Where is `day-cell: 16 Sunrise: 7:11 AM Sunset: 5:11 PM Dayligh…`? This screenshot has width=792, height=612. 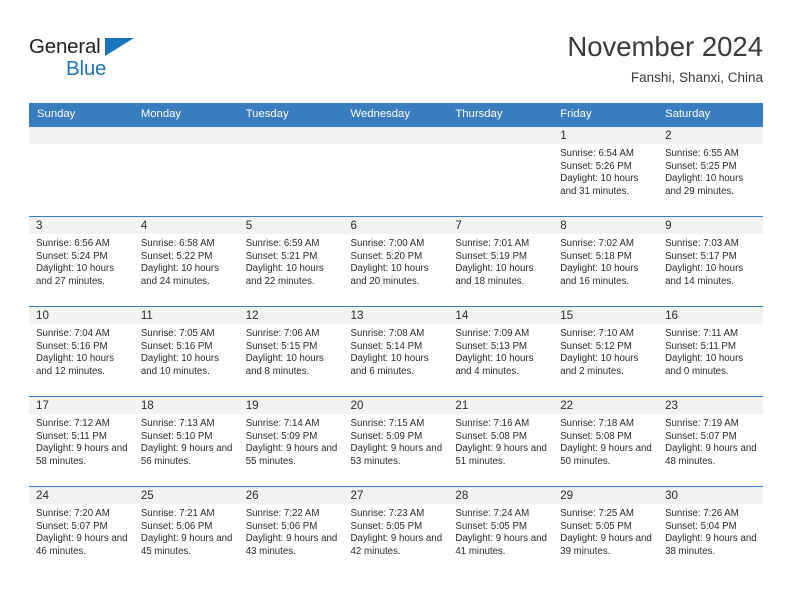
day-cell: 16 Sunrise: 7:11 AM Sunset: 5:11 PM Dayligh… is located at coordinates (710, 351).